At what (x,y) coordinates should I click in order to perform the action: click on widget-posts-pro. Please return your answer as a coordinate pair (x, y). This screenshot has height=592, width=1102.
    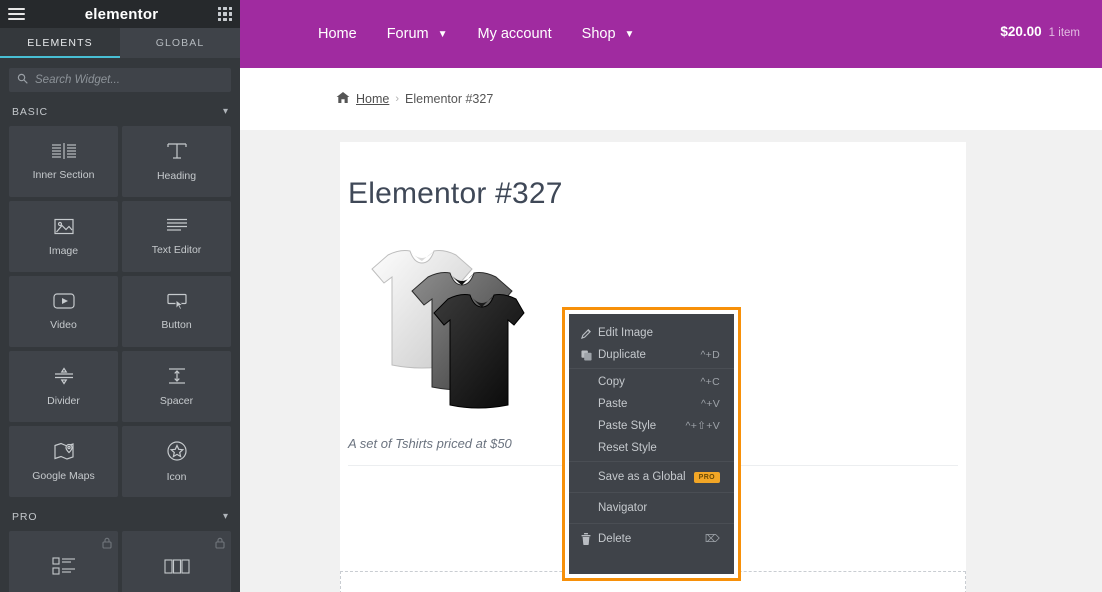
    Looking at the image, I should click on (63, 561).